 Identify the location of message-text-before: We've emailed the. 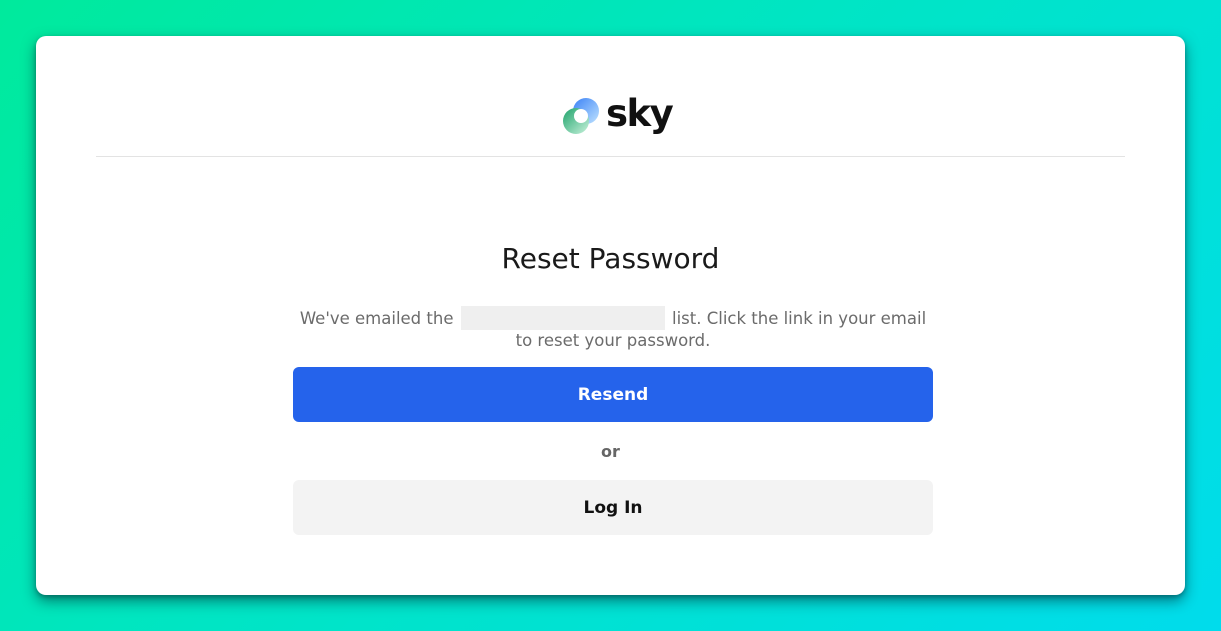
(376, 318).